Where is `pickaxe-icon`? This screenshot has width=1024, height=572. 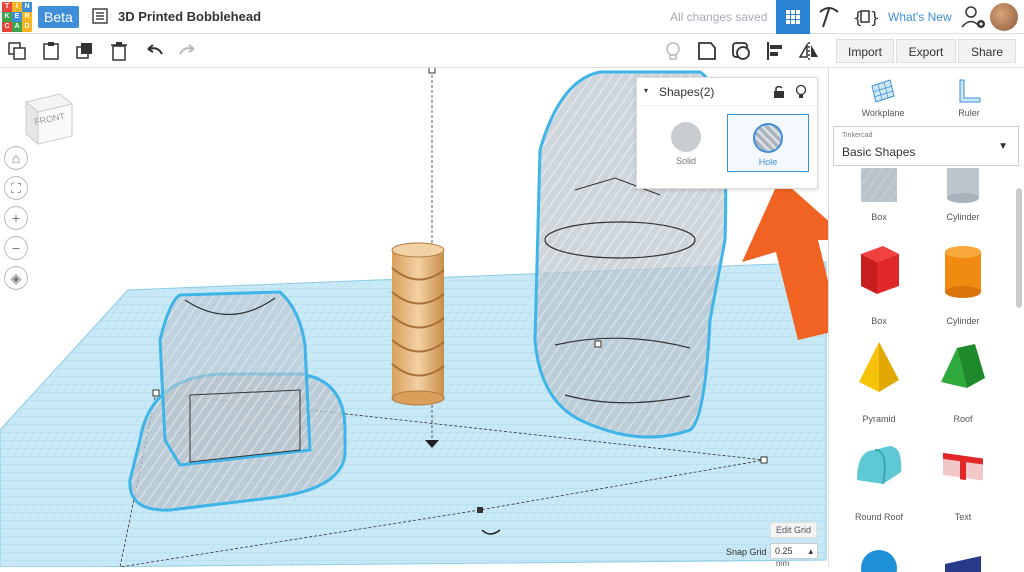 pickaxe-icon is located at coordinates (829, 17).